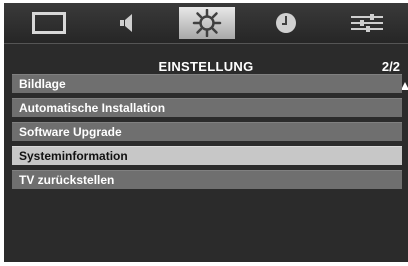  I want to click on menu-item-software-upgrade: Software Upgrade, so click(207, 131).